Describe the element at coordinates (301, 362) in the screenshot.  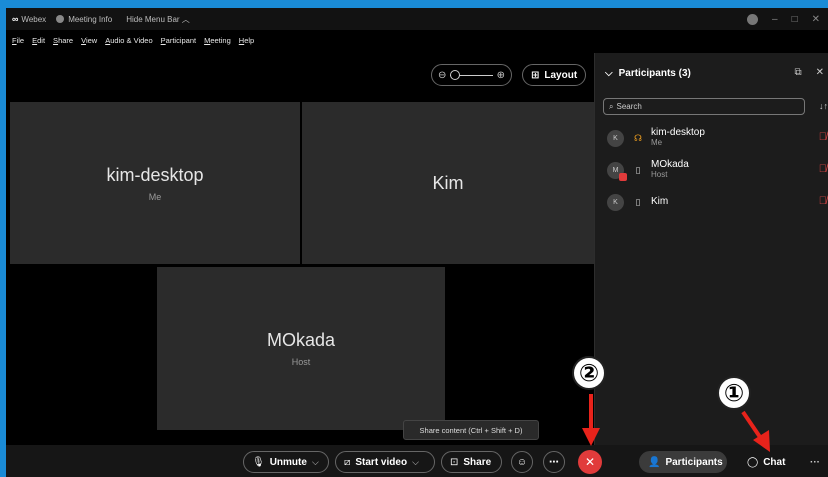
I see `tile-role: Host` at that location.